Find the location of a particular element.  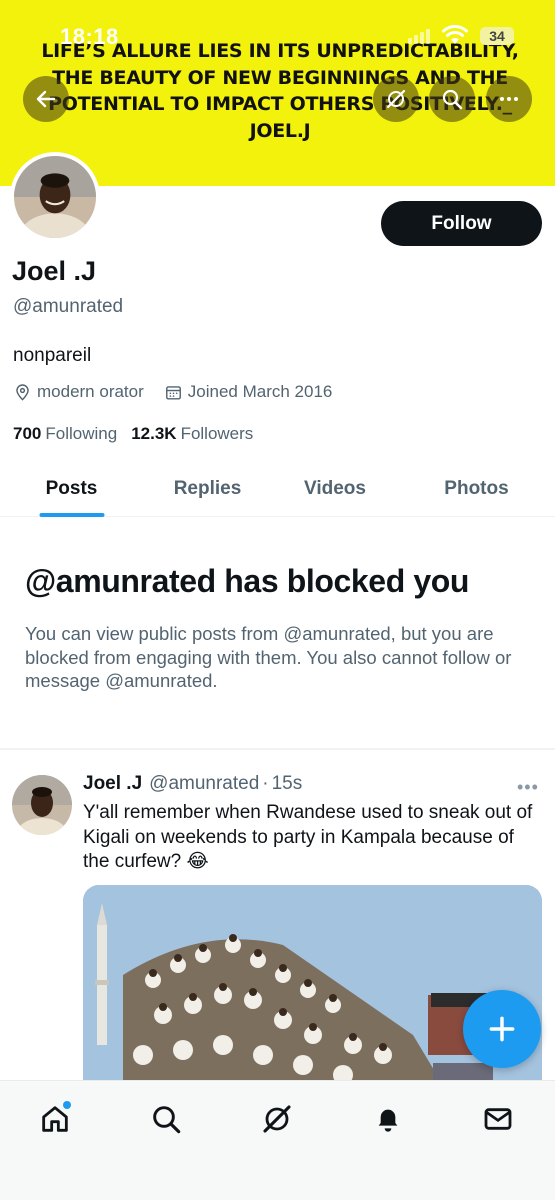

post-avatar-photo is located at coordinates (42, 805).